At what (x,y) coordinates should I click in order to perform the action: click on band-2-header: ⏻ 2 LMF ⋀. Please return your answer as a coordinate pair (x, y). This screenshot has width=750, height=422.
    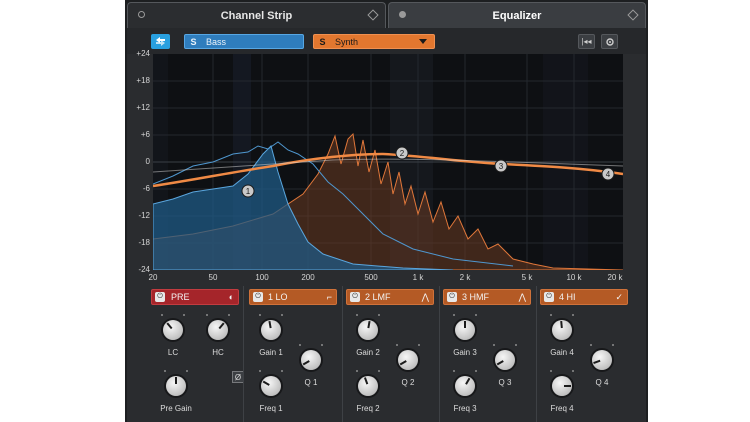
    Looking at the image, I should click on (390, 297).